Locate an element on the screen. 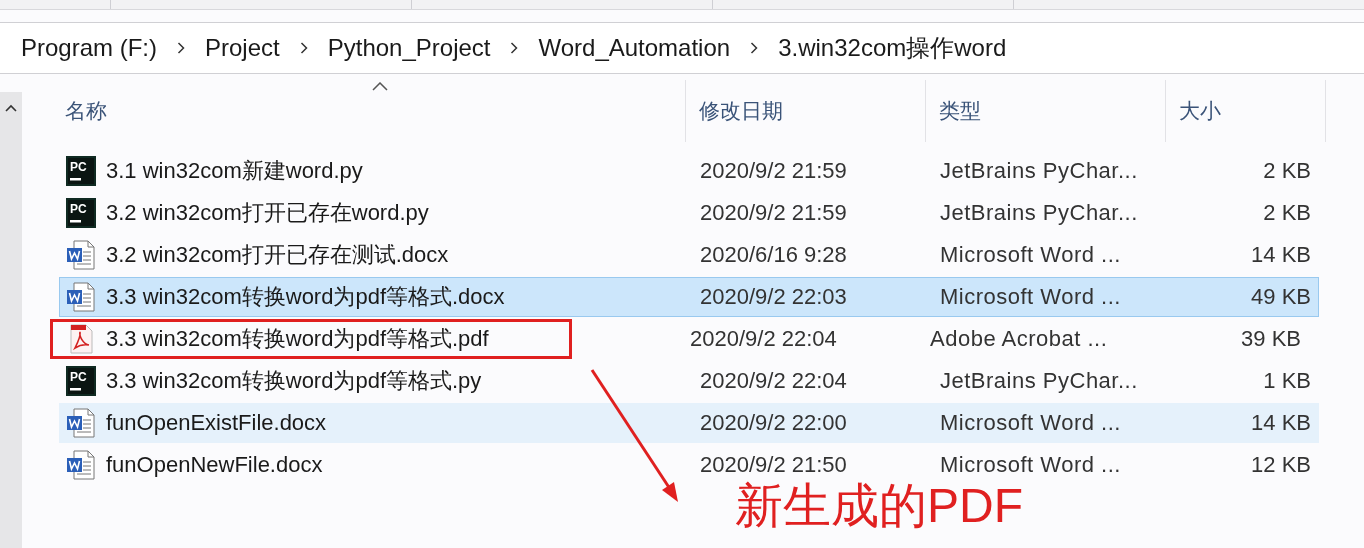  file-row: funOpenExistFile.docx 2020/9/2 22:00 Microsoft Word ... 14 KB is located at coordinates (689, 423).